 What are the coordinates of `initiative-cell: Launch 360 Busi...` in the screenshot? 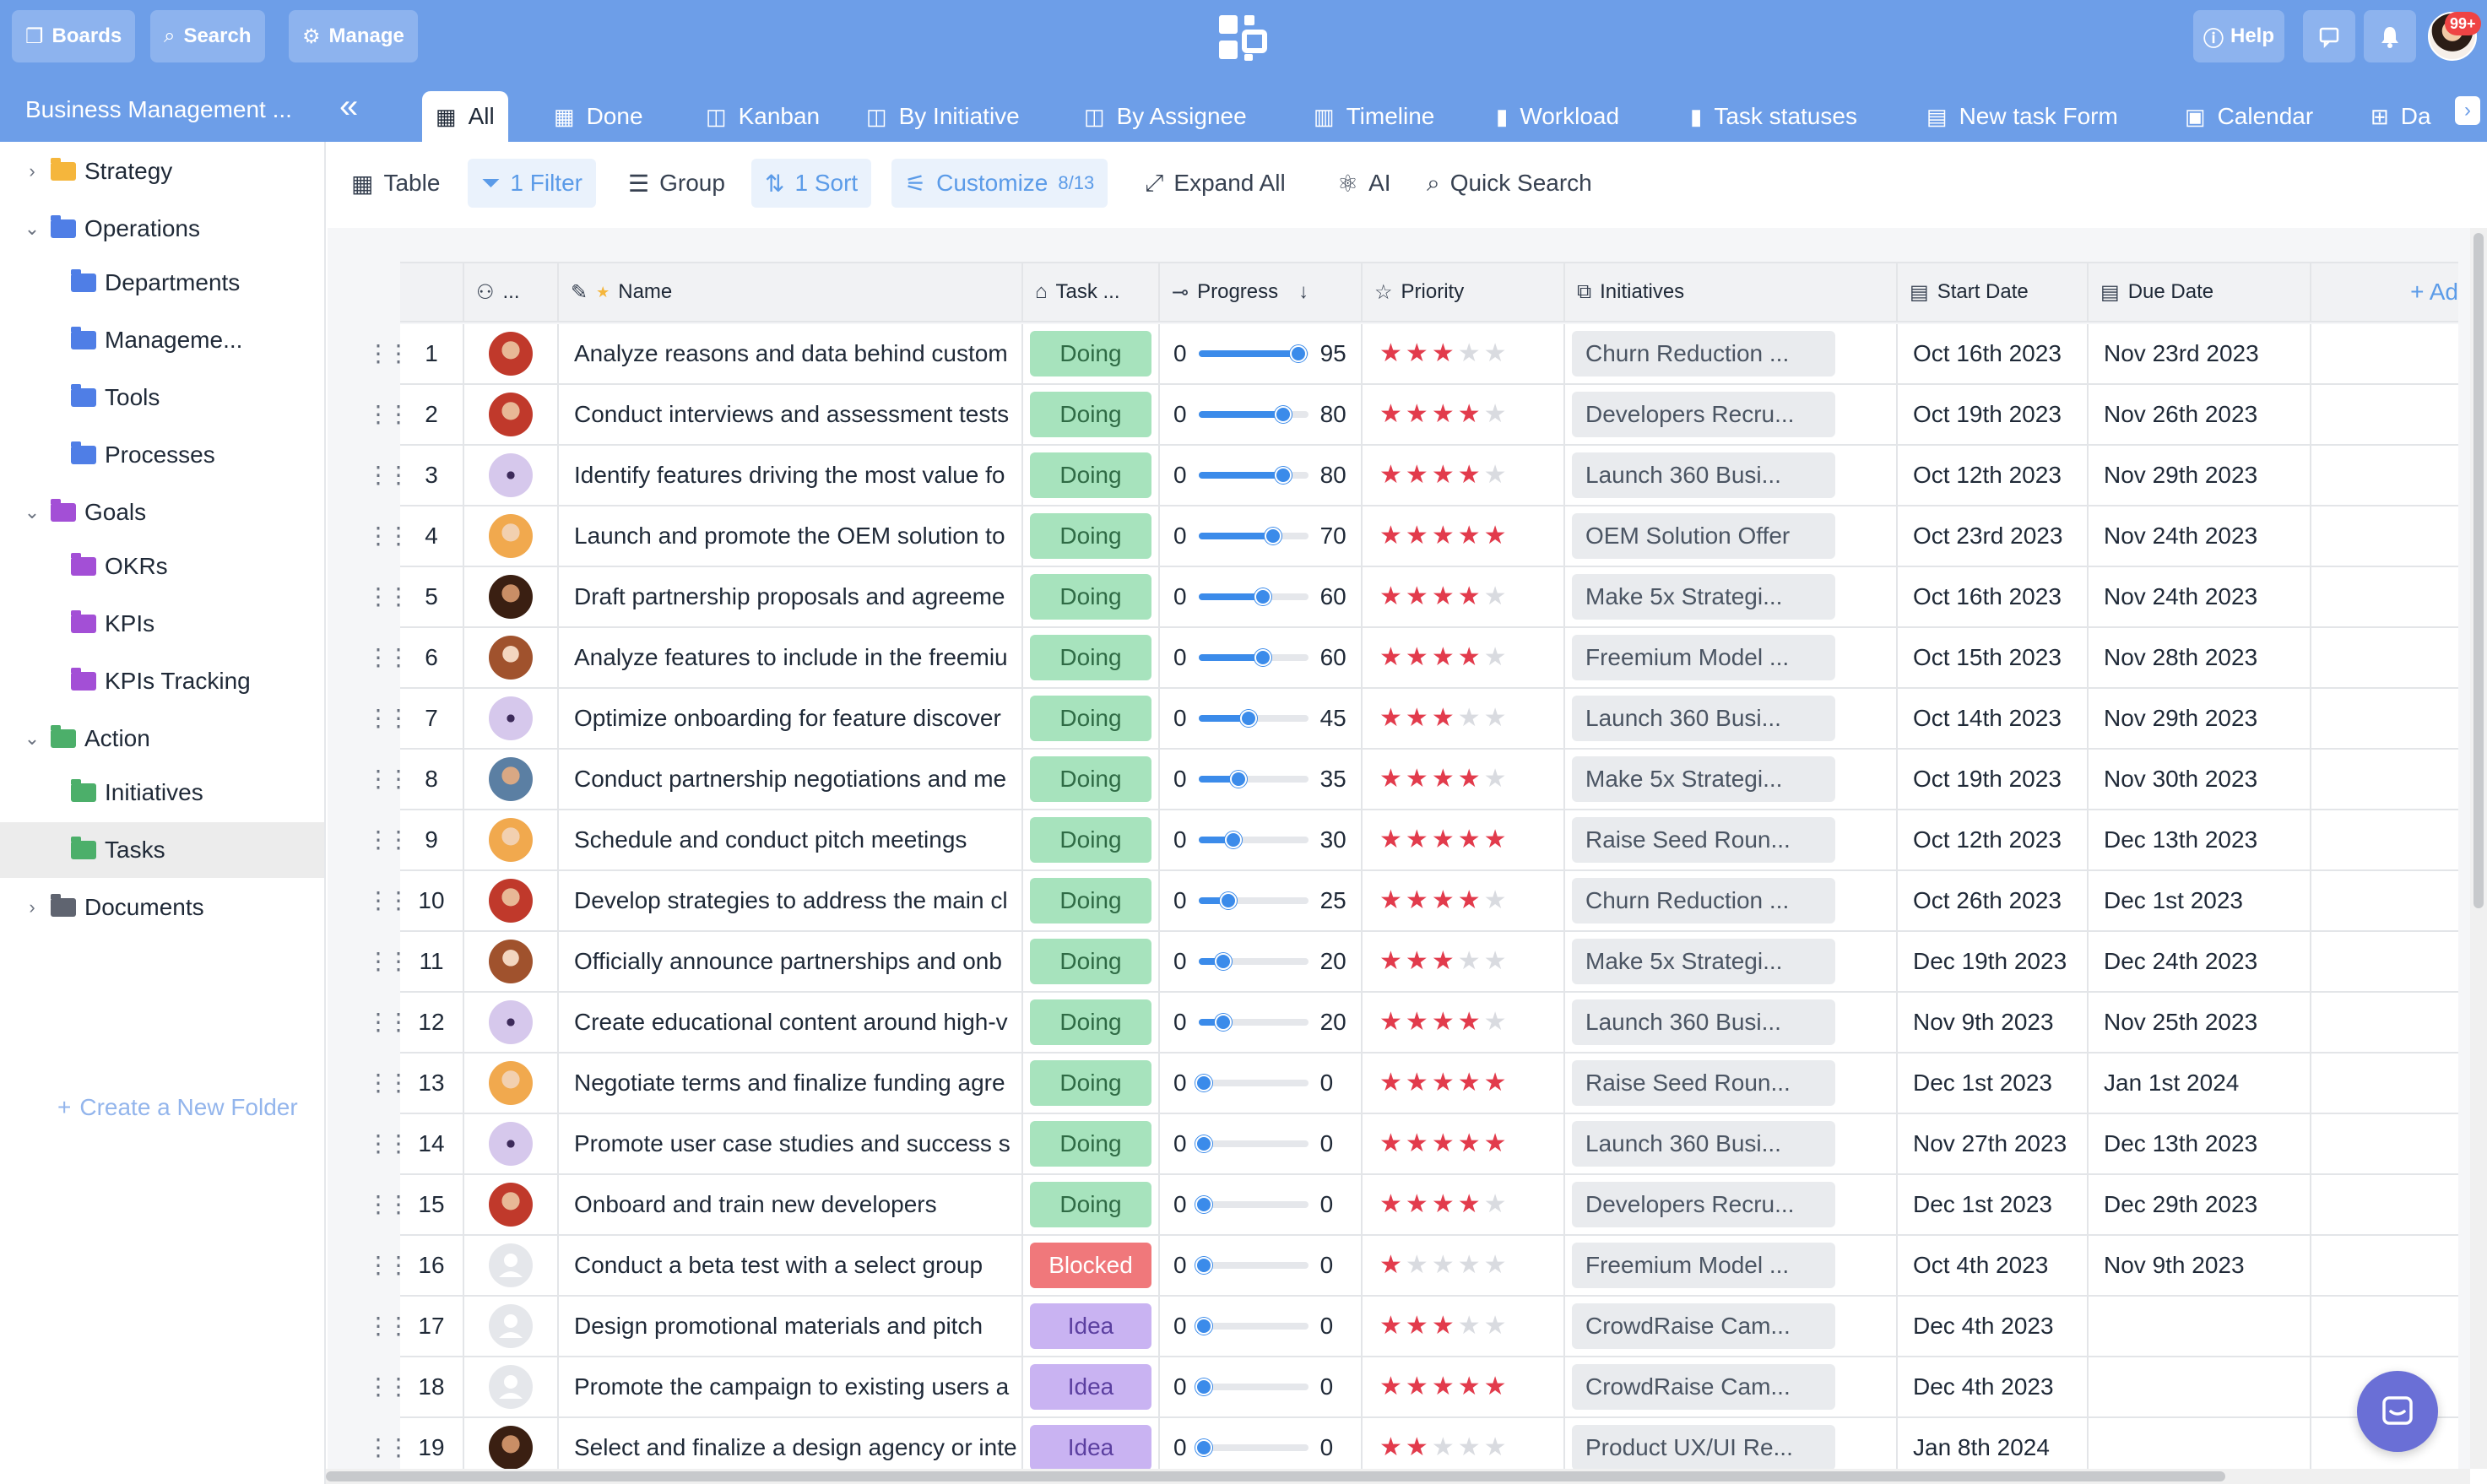 It's located at (1732, 1022).